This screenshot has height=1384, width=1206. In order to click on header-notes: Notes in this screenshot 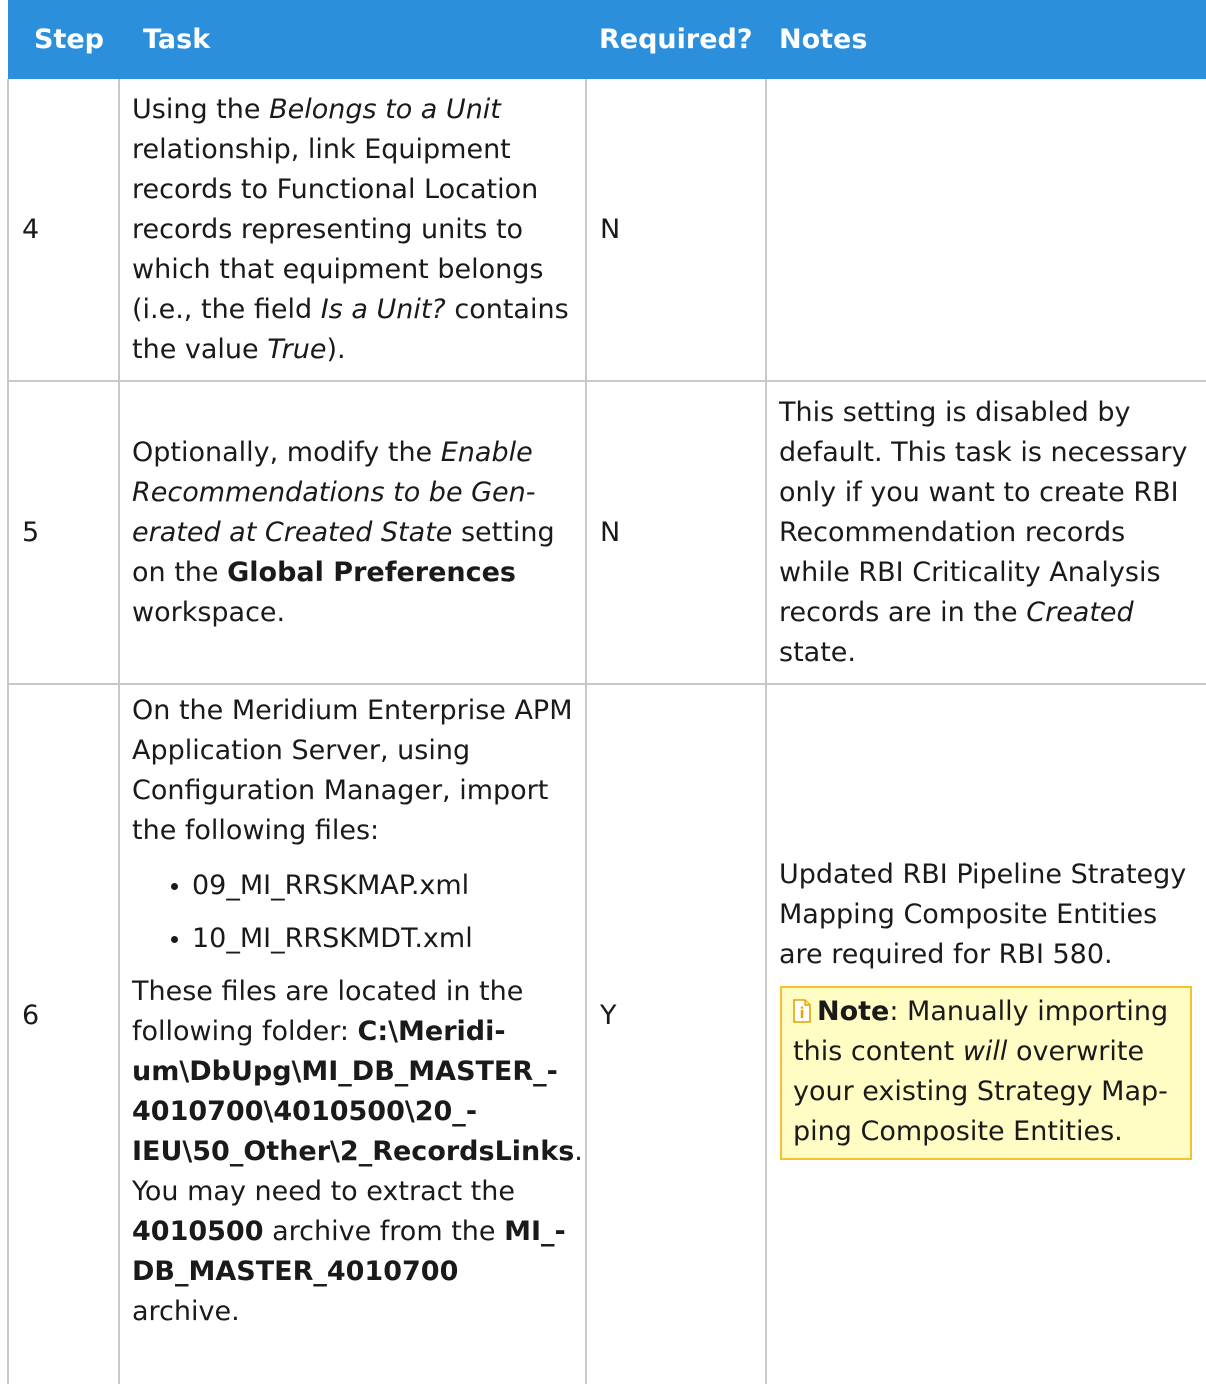, I will do `click(823, 39)`.